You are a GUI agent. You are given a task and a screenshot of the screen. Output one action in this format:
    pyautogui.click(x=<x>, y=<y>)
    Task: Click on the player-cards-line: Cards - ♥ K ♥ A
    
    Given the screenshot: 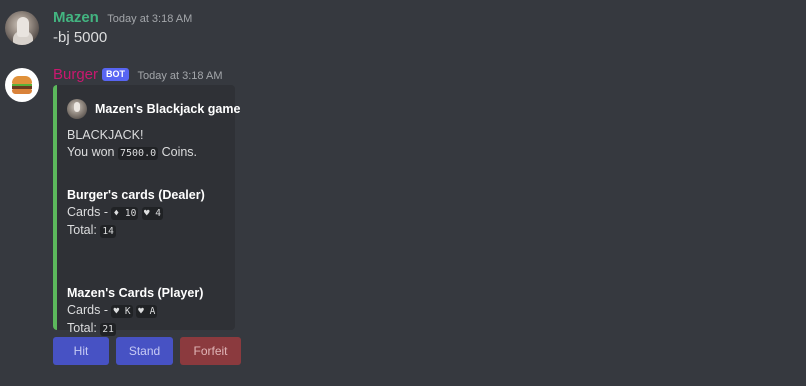 What is the action you would take?
    pyautogui.click(x=135, y=311)
    